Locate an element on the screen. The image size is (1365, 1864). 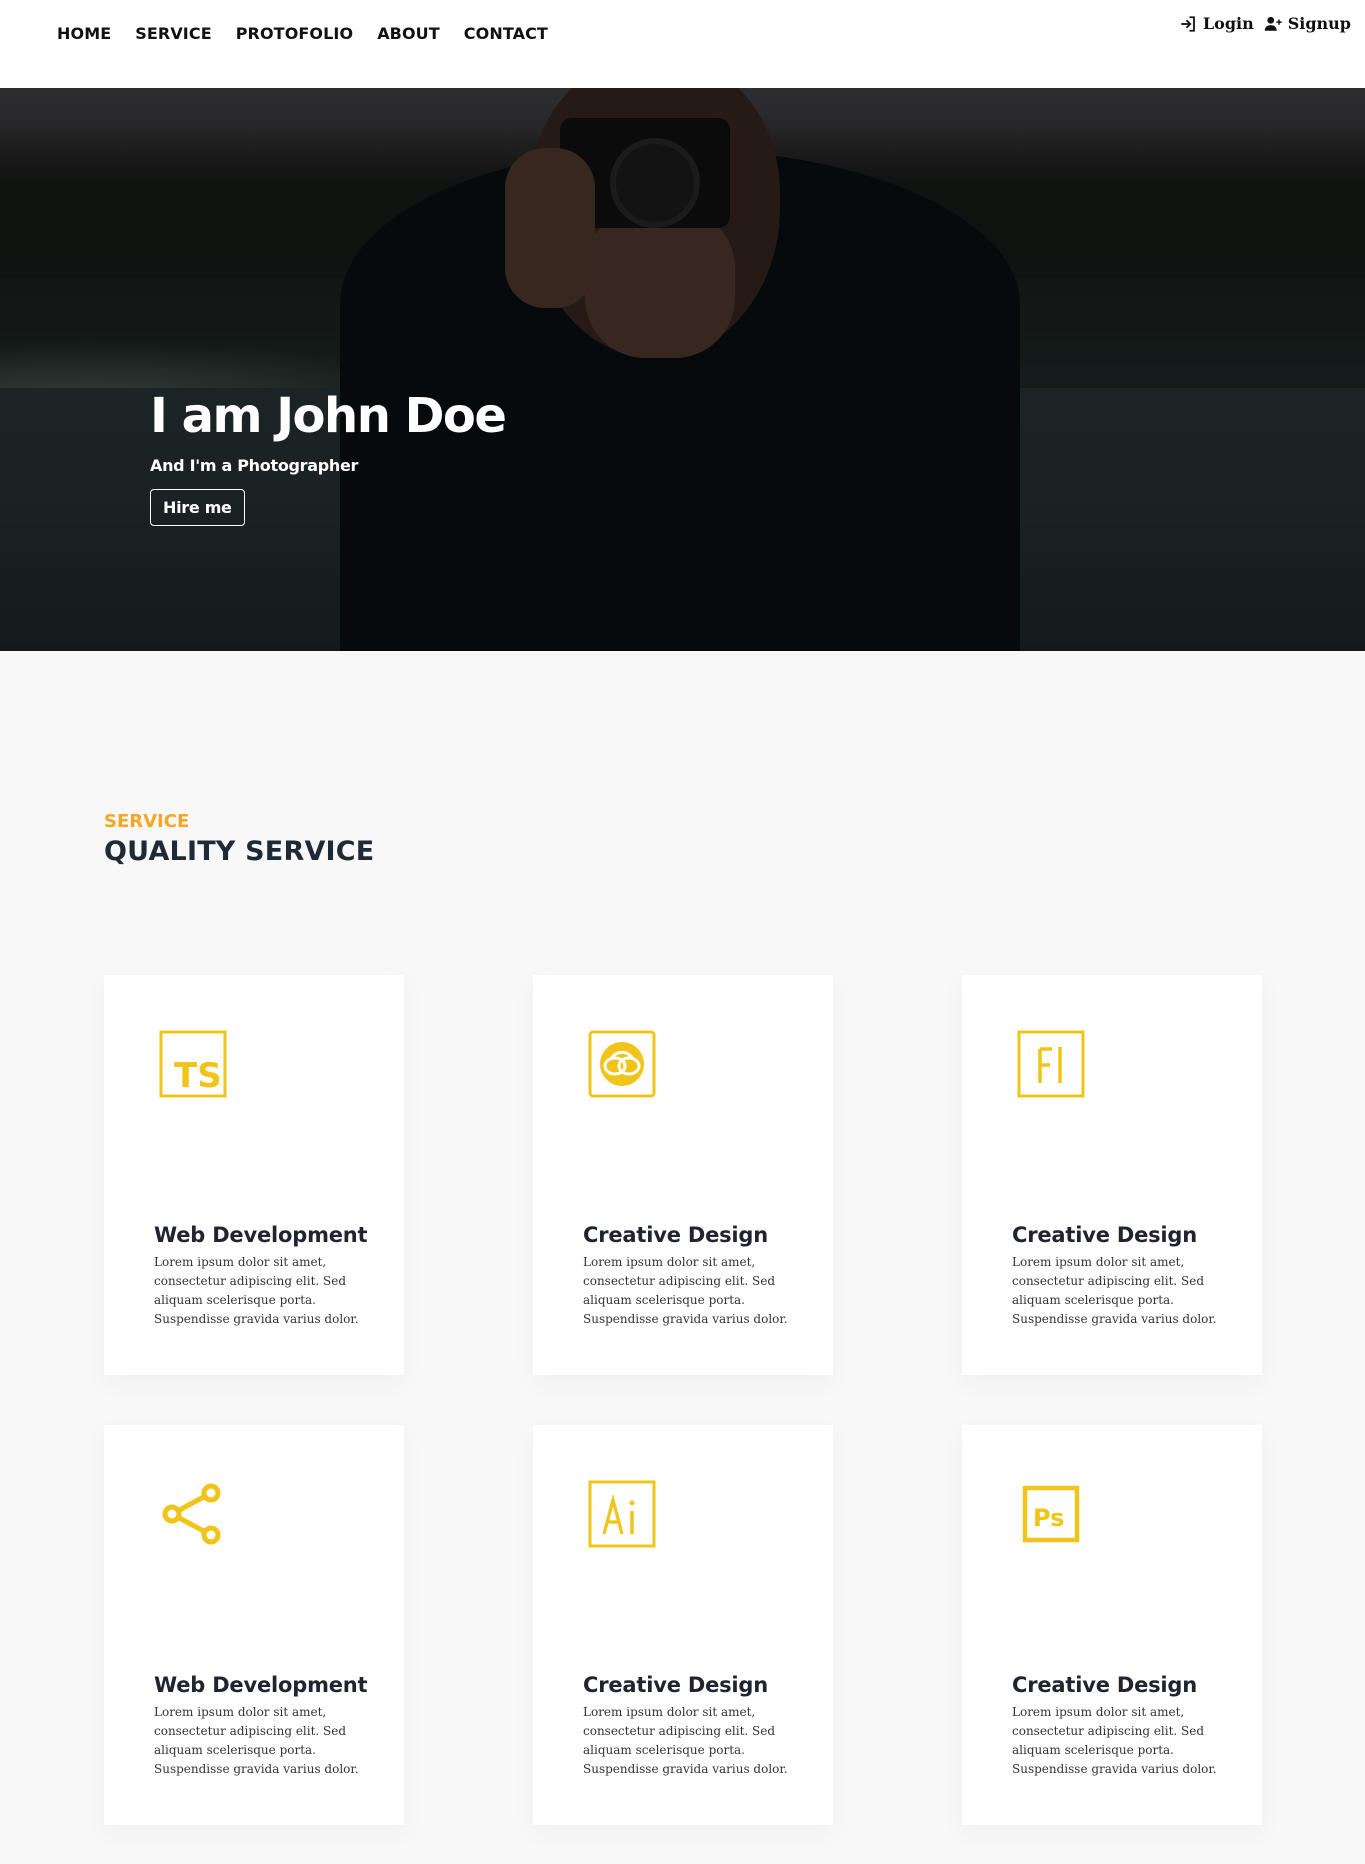
login-icon is located at coordinates (1188, 23).